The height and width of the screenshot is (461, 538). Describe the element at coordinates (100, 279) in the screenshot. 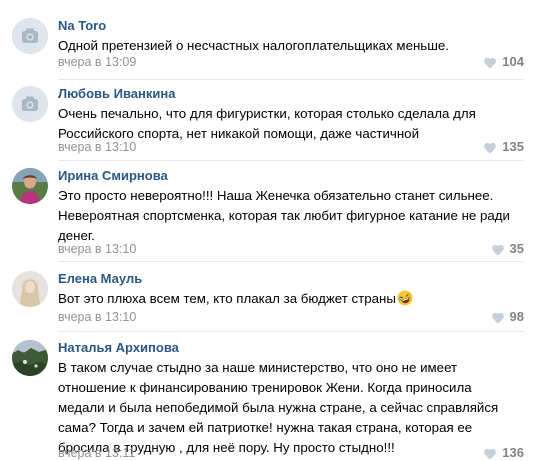

I see `author-name: Елена Мауль` at that location.